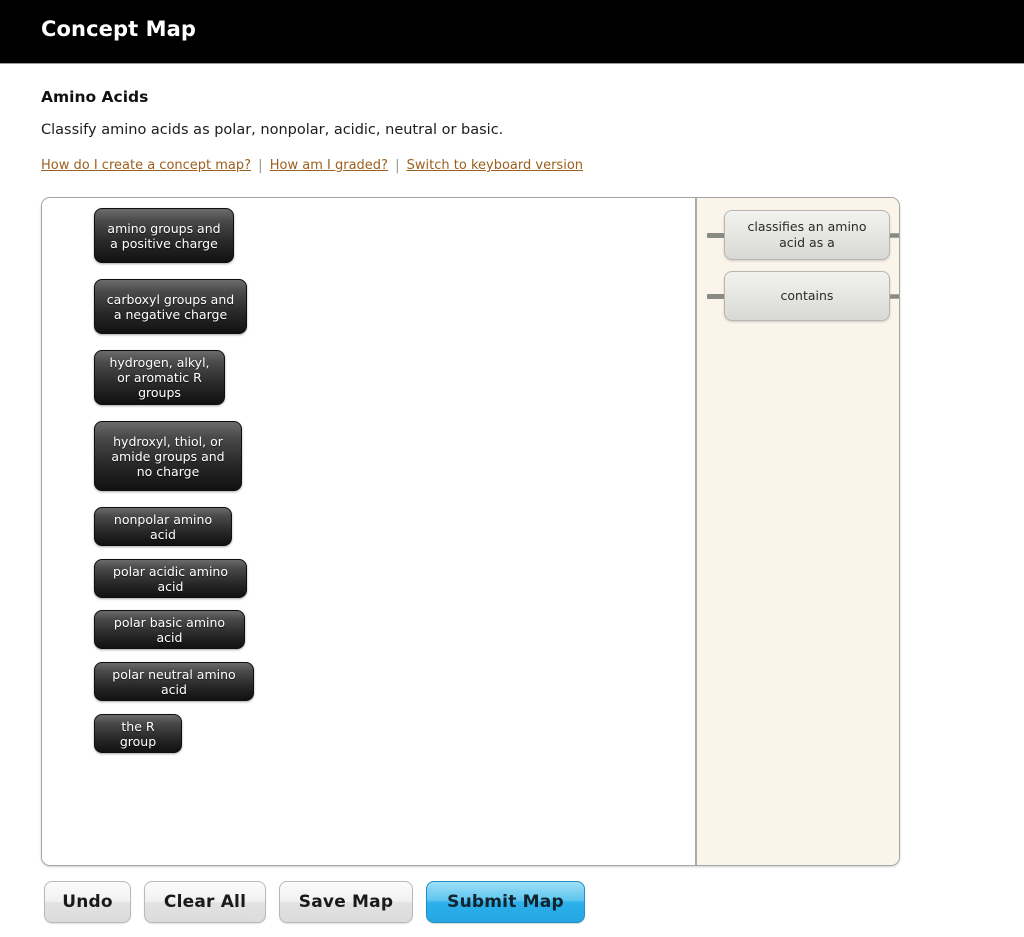 The image size is (1024, 937). I want to click on concept-node-label: polar neutral amino acid, so click(174, 681).